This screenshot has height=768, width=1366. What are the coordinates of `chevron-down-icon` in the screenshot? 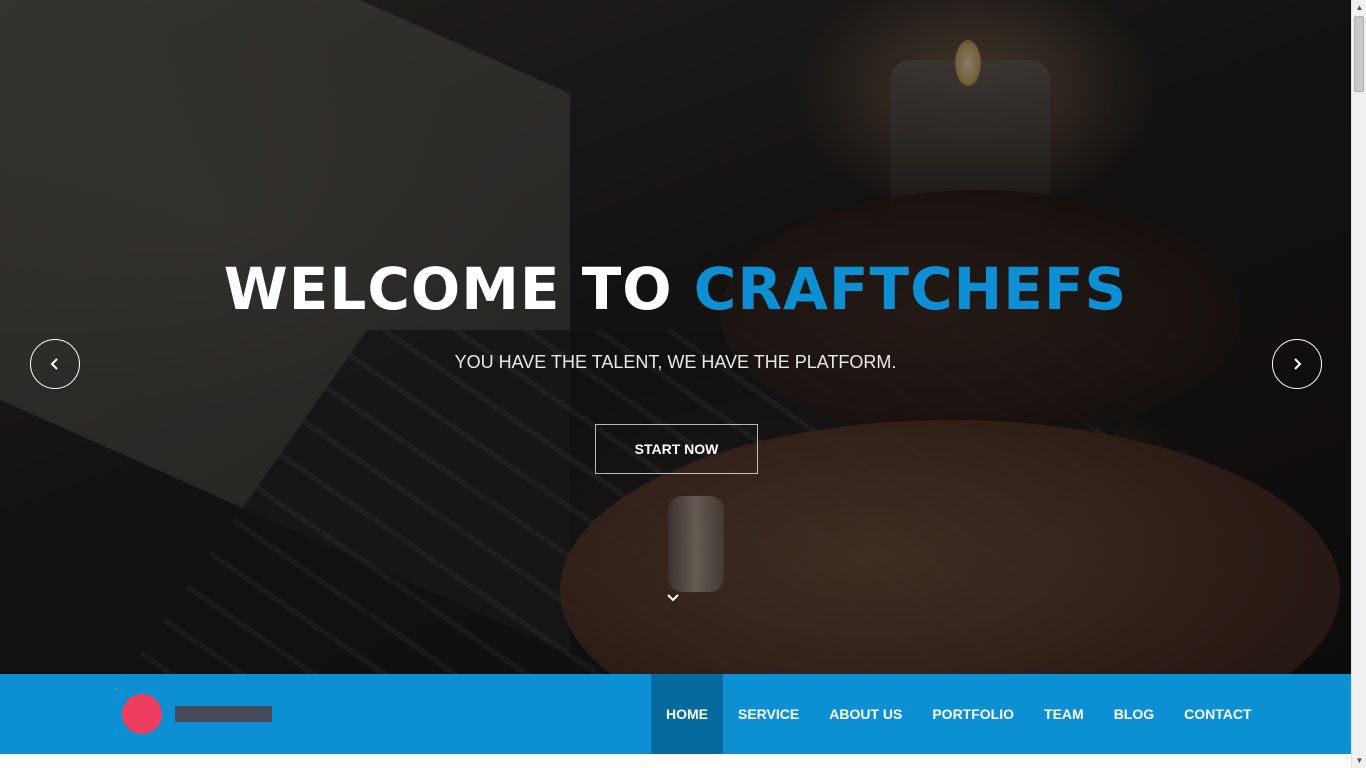 It's located at (673, 598).